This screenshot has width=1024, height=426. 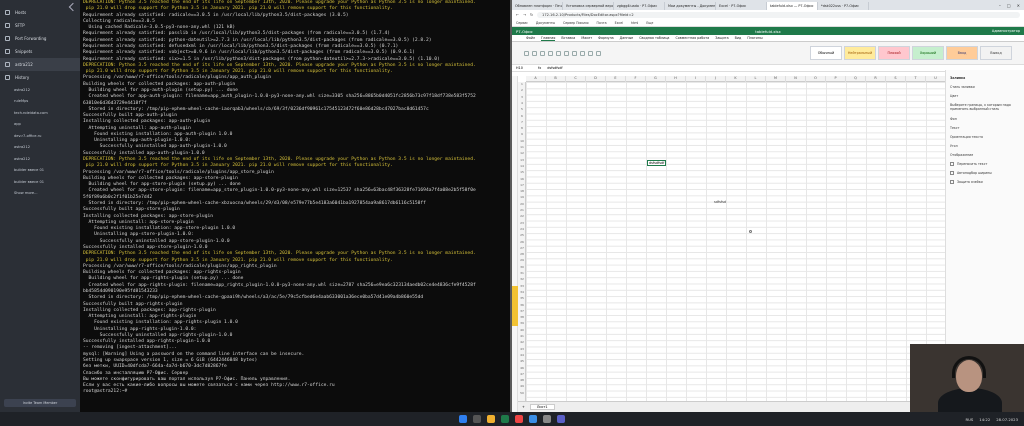 I want to click on row-header: 41, so click(x=522, y=336).